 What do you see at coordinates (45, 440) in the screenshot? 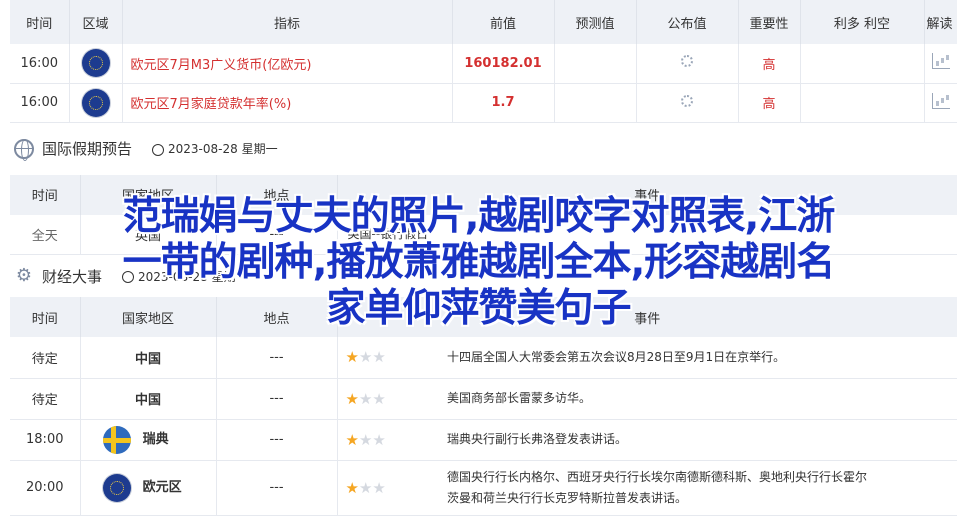
I see `event-time: 18:00` at bounding box center [45, 440].